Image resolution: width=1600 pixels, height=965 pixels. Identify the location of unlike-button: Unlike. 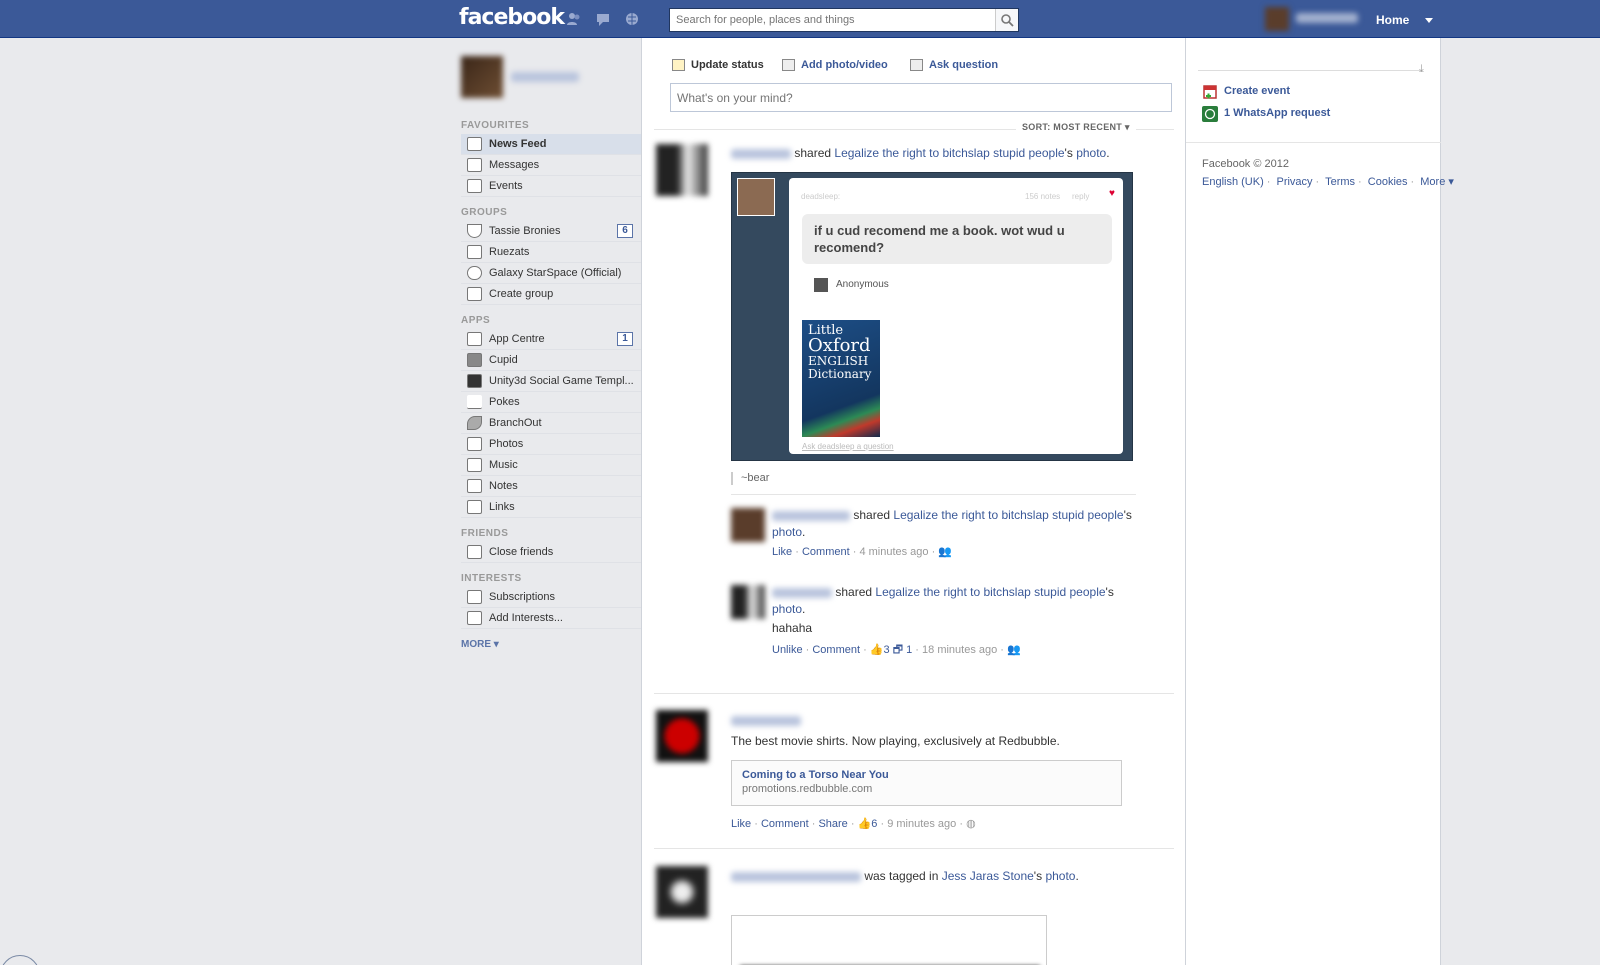
(787, 650).